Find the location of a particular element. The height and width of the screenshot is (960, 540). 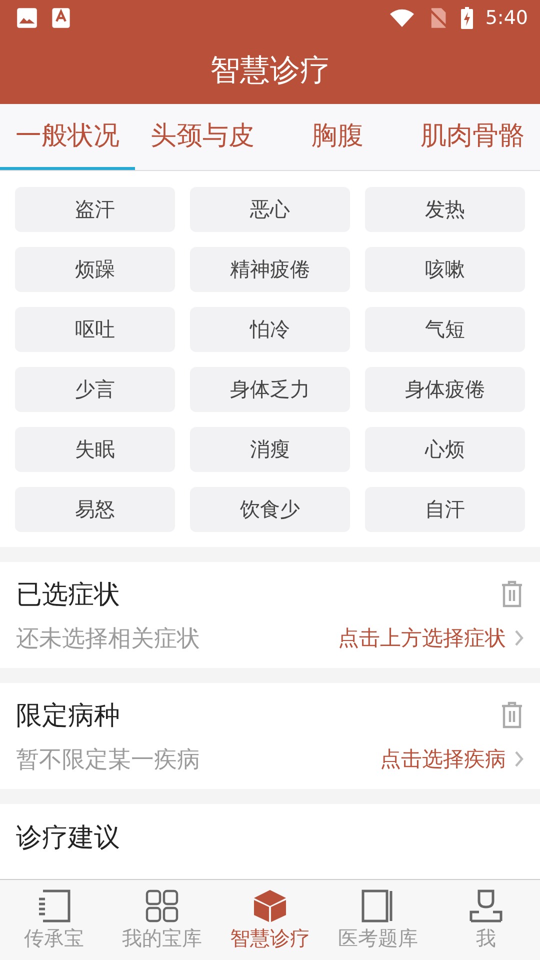

symptom-chip: 烦躁 is located at coordinates (95, 269).